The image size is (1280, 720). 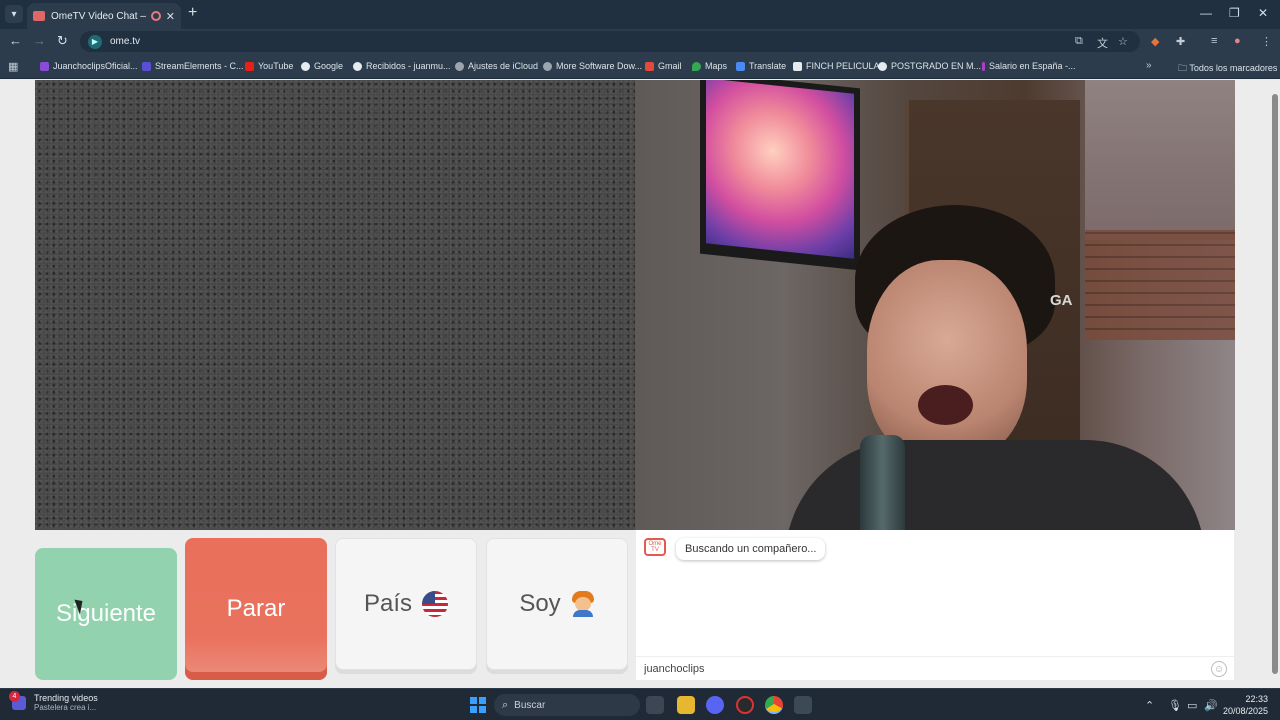 What do you see at coordinates (709, 66) in the screenshot?
I see `bookmark-item: Maps` at bounding box center [709, 66].